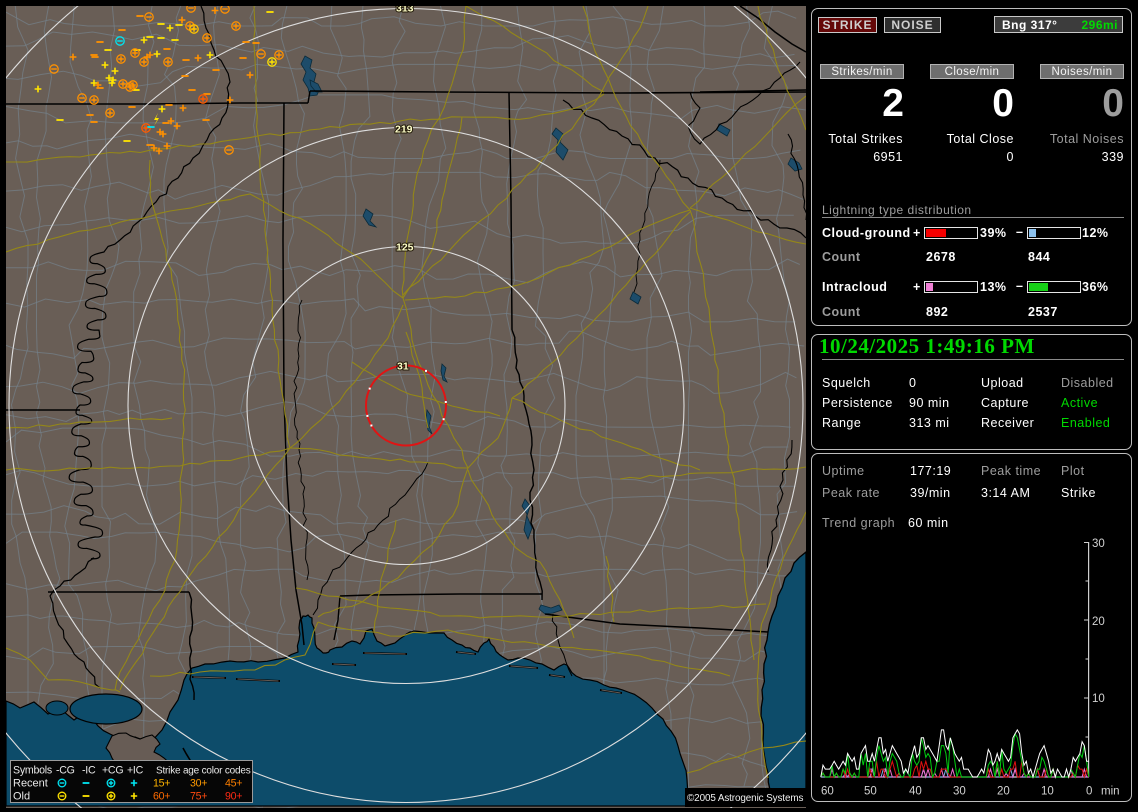 The image size is (1138, 812). Describe the element at coordinates (198, 784) in the screenshot. I see `svg-text: 30+` at that location.